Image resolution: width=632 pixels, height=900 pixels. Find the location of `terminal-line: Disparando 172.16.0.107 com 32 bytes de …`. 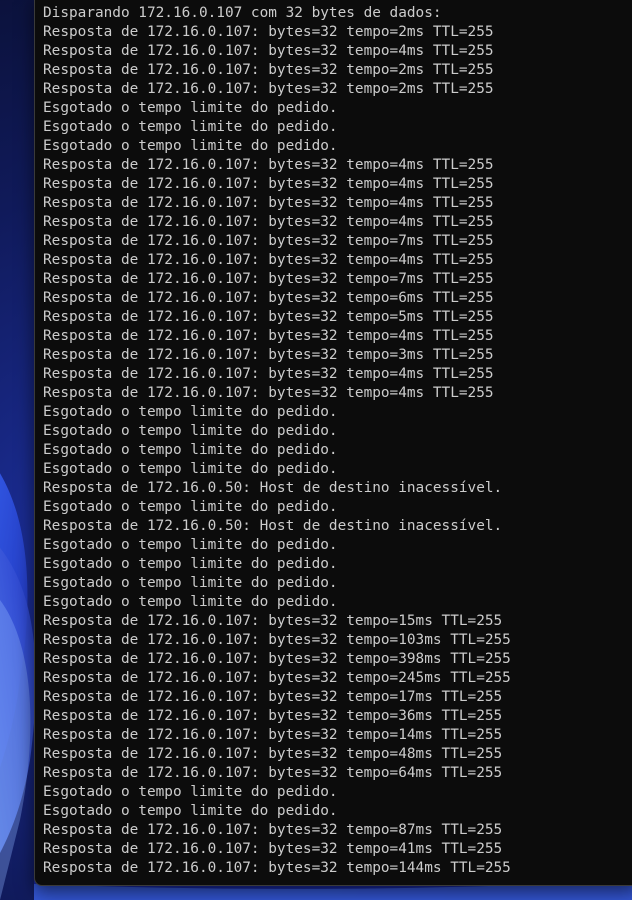

terminal-line: Disparando 172.16.0.107 com 32 bytes de … is located at coordinates (242, 13).